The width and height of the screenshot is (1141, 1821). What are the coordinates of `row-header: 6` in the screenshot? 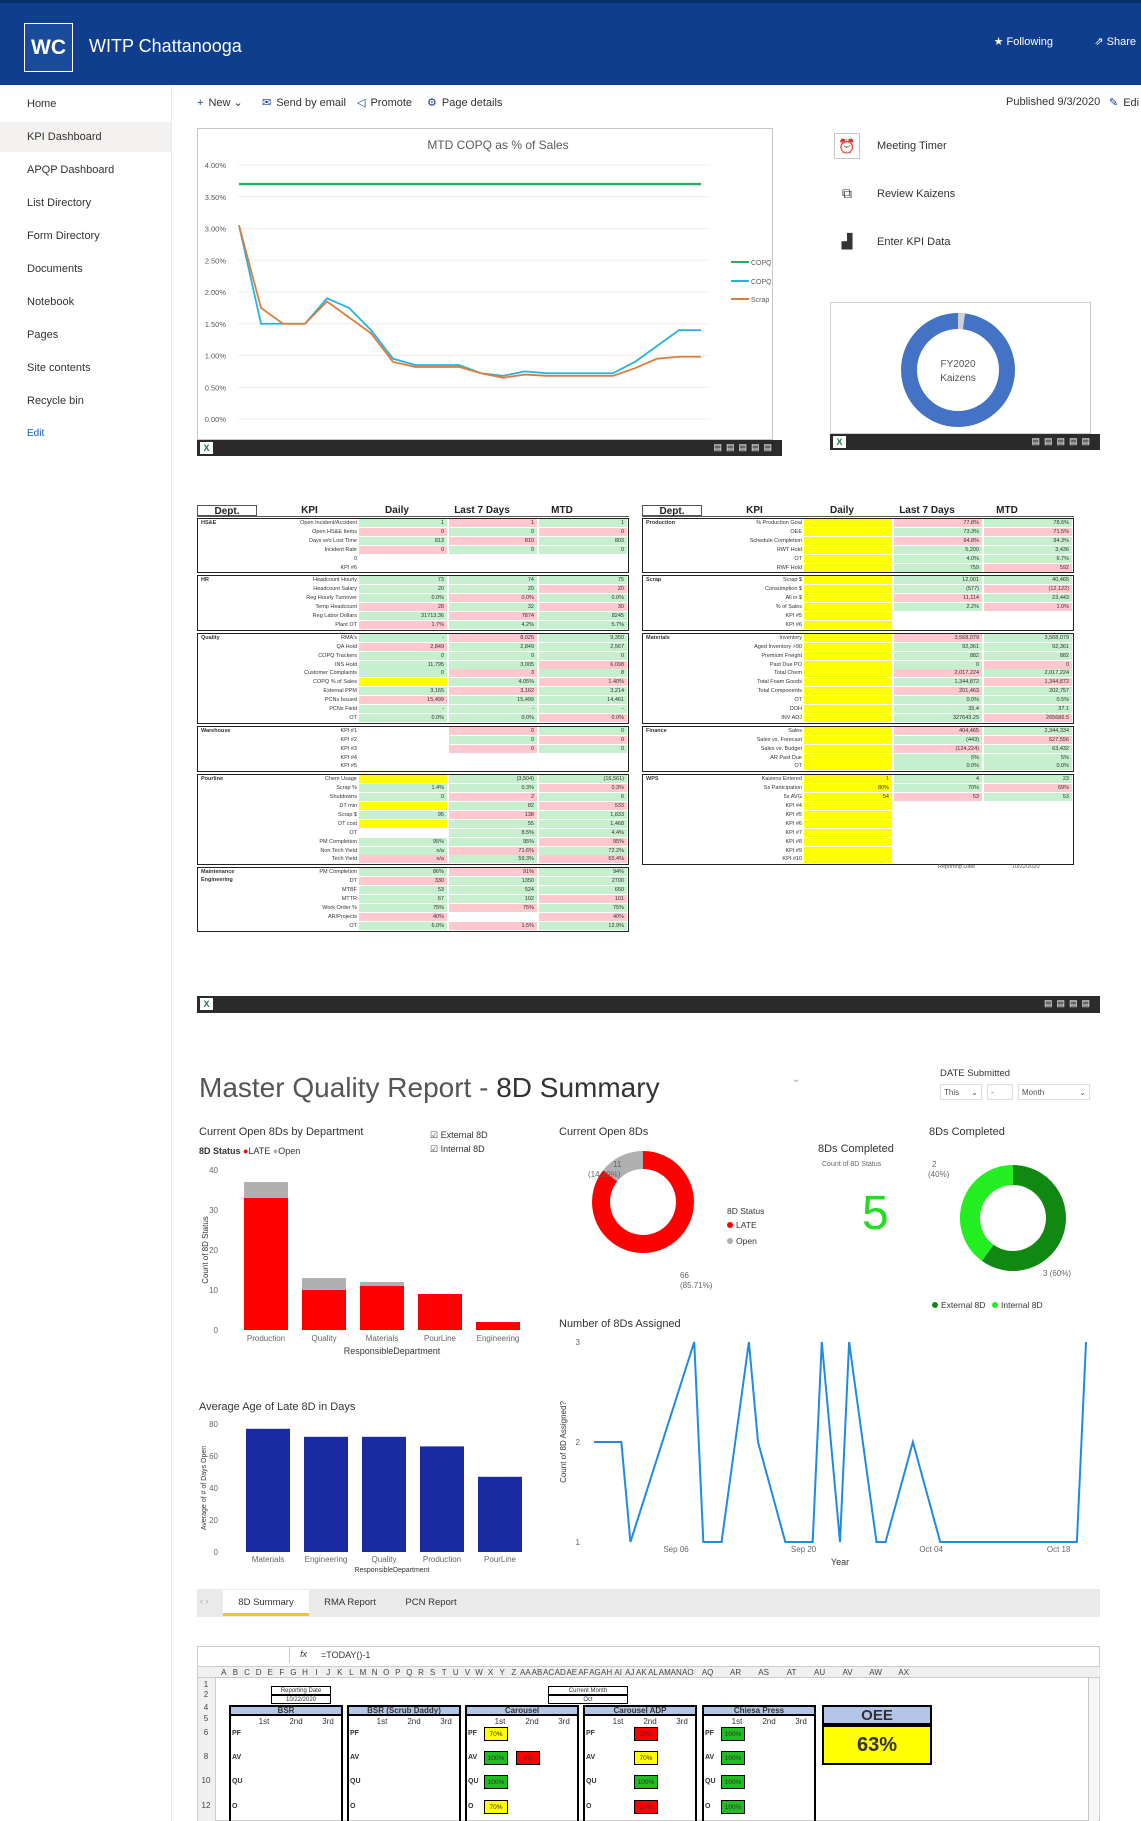 It's located at (206, 1732).